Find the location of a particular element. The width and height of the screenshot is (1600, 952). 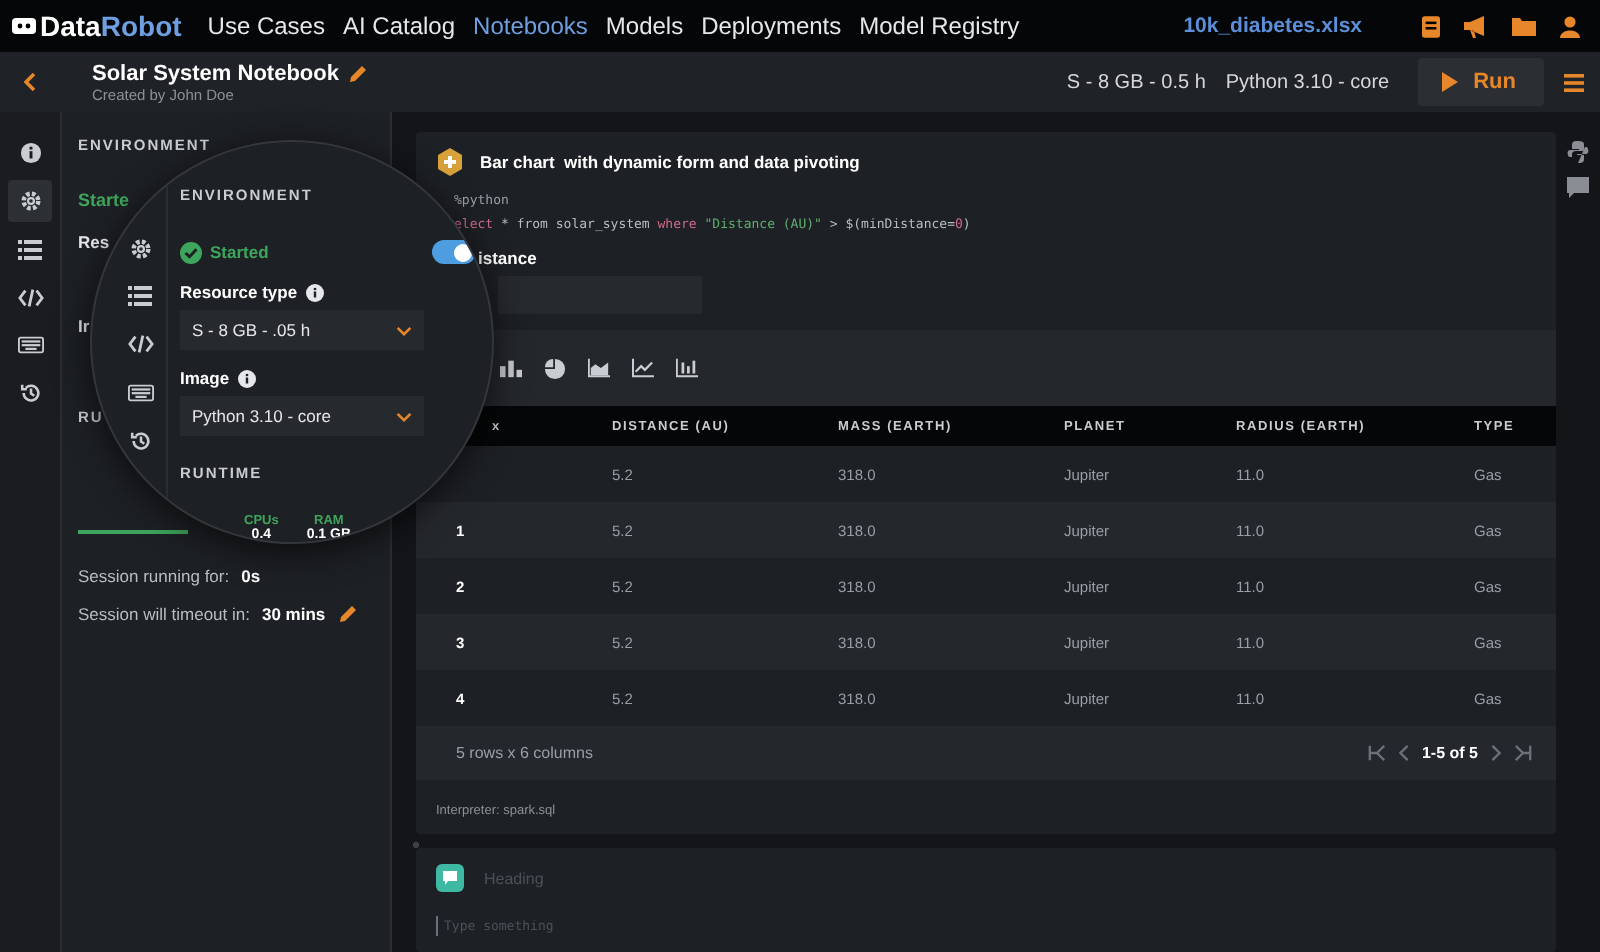

status-text: Started is located at coordinates (239, 252).